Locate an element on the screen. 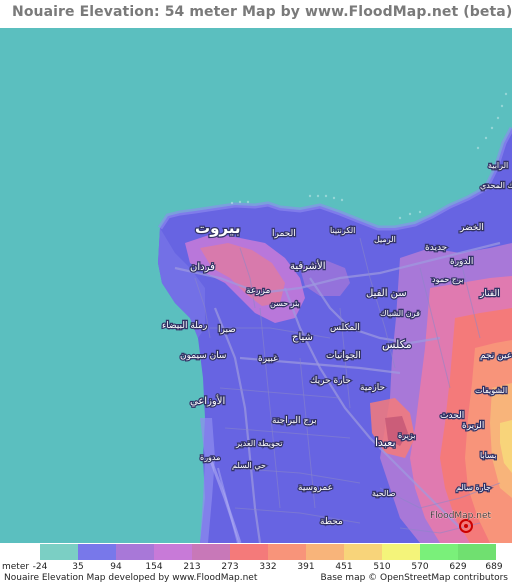 The image size is (512, 583). legend-tick: 451 is located at coordinates (344, 567).